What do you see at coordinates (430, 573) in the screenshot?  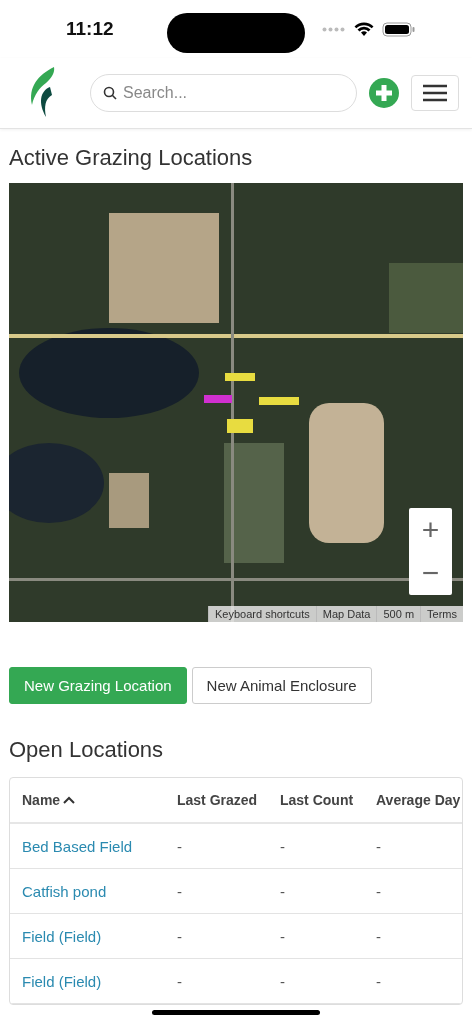 I see `zoom-out-button: −` at bounding box center [430, 573].